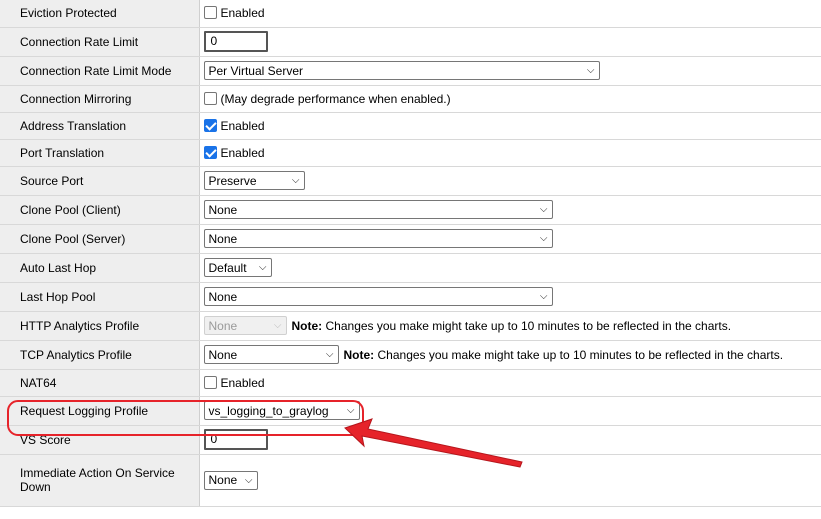 Image resolution: width=821 pixels, height=519 pixels. What do you see at coordinates (210, 13) in the screenshot?
I see `eviction-protected-checkbox` at bounding box center [210, 13].